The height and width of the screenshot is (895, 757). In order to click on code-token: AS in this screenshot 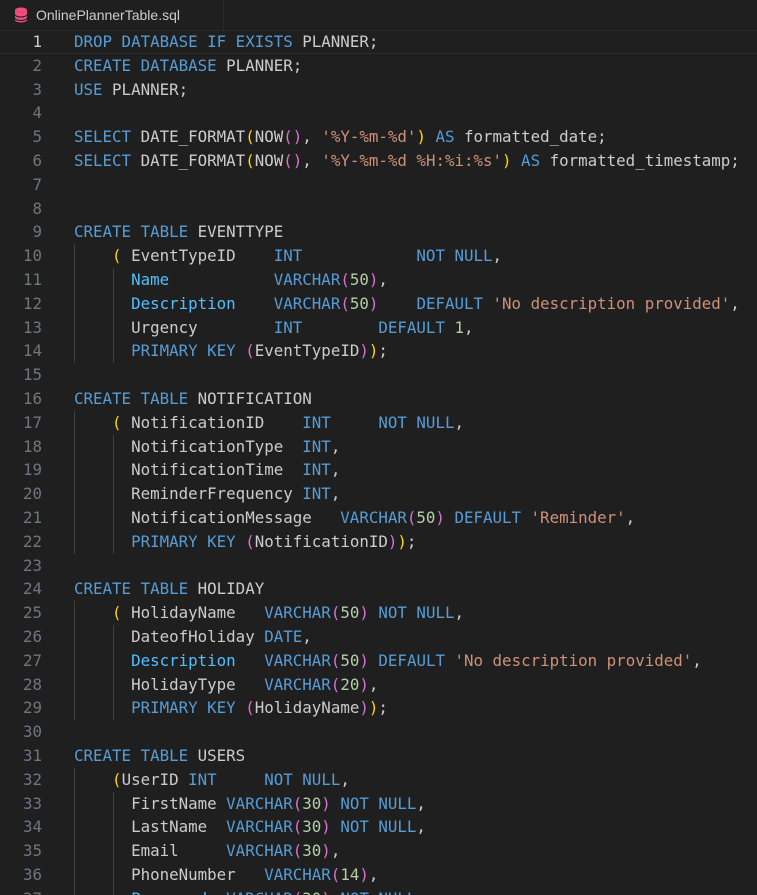, I will do `click(530, 160)`.